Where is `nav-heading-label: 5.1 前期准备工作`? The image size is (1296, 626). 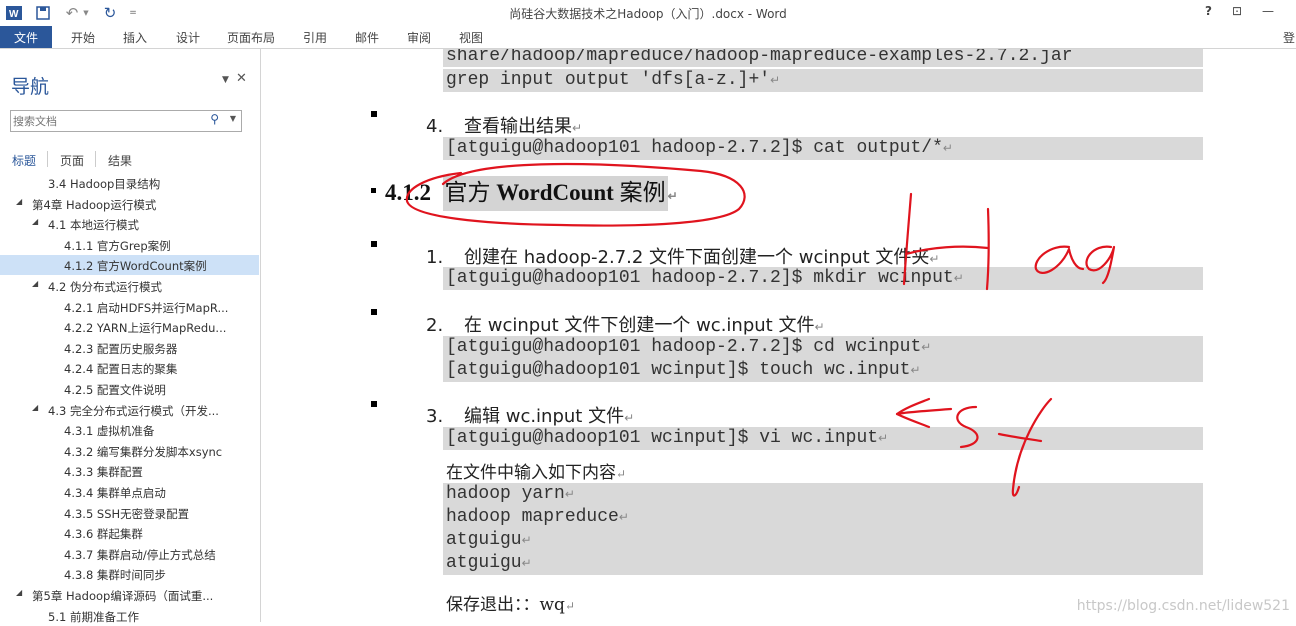
nav-heading-label: 5.1 前期准备工作 is located at coordinates (93, 616).